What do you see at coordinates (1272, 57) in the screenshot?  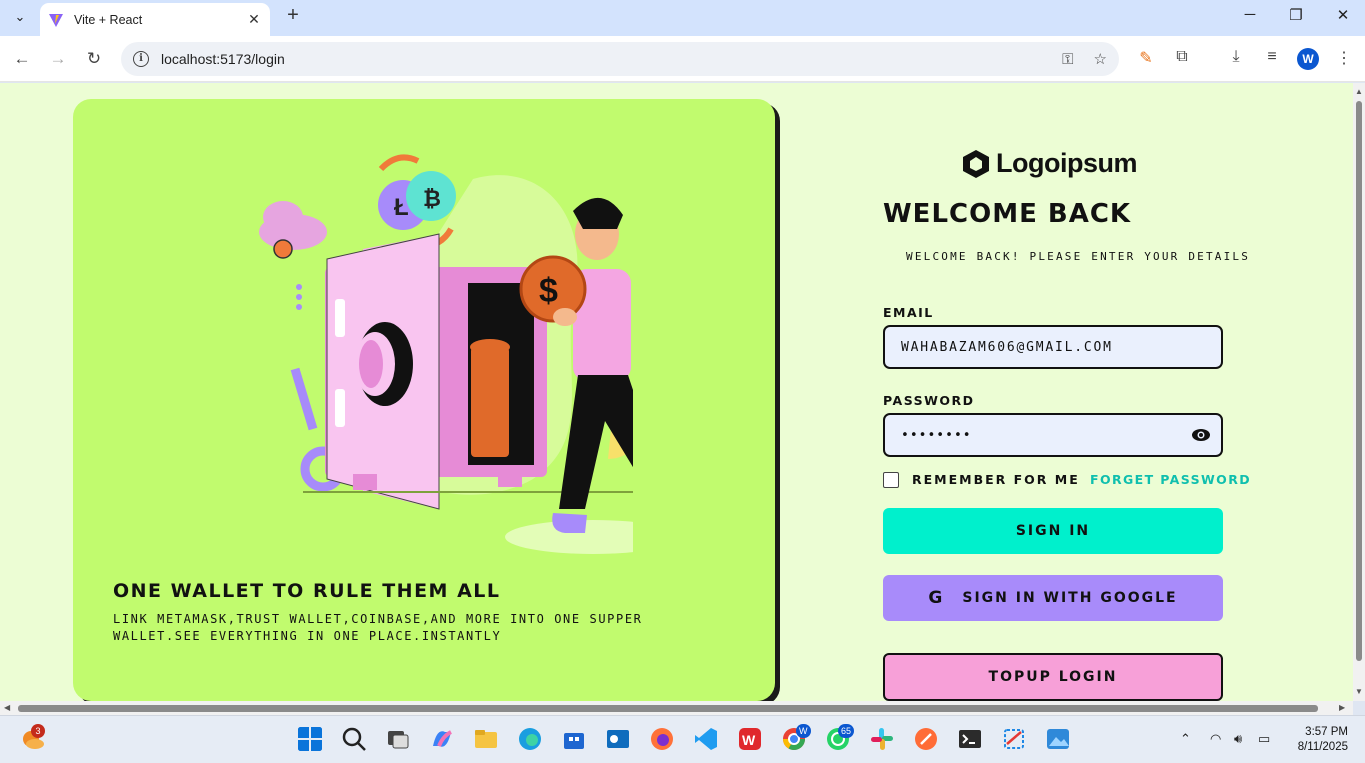 I see `media-control-icon: ≡` at bounding box center [1272, 57].